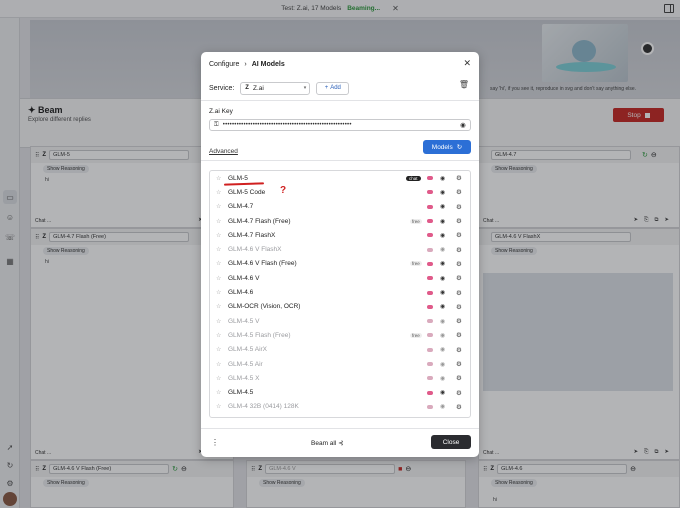 This screenshot has width=680, height=508. What do you see at coordinates (340, 321) in the screenshot?
I see `model-row: ☆ GLM-4.5 V ◉ ⚙` at bounding box center [340, 321].